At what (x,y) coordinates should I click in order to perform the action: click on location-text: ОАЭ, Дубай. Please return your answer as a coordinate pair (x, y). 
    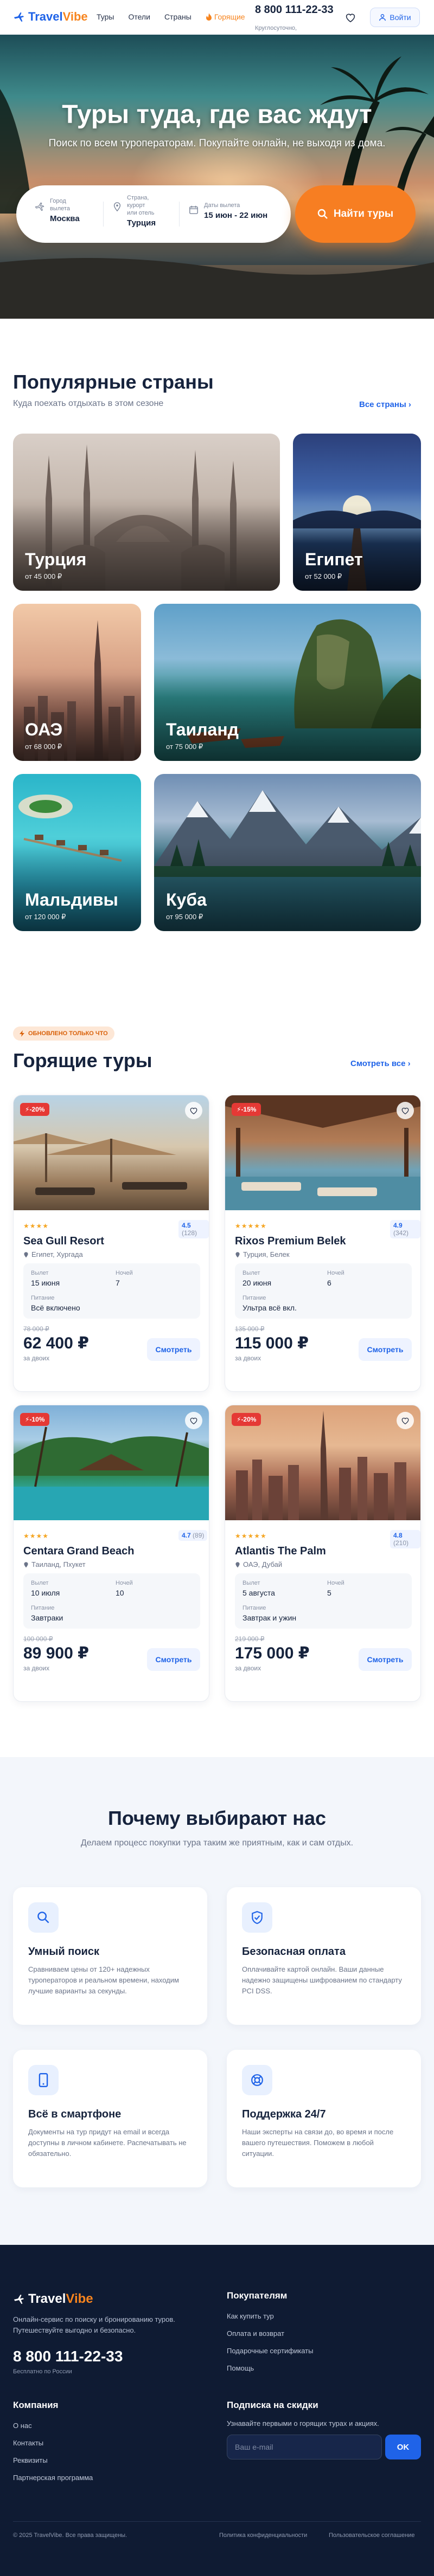
    Looking at the image, I should click on (263, 1564).